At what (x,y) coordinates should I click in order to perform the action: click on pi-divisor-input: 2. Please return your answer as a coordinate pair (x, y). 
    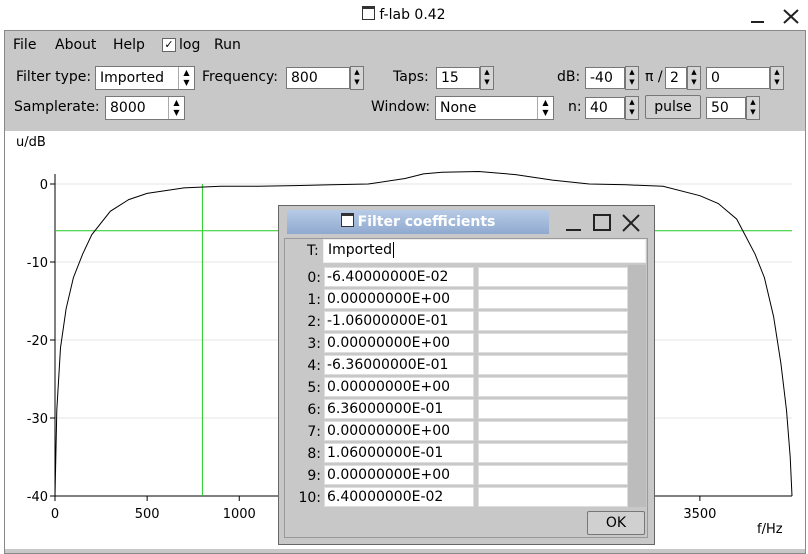
    Looking at the image, I should click on (676, 78).